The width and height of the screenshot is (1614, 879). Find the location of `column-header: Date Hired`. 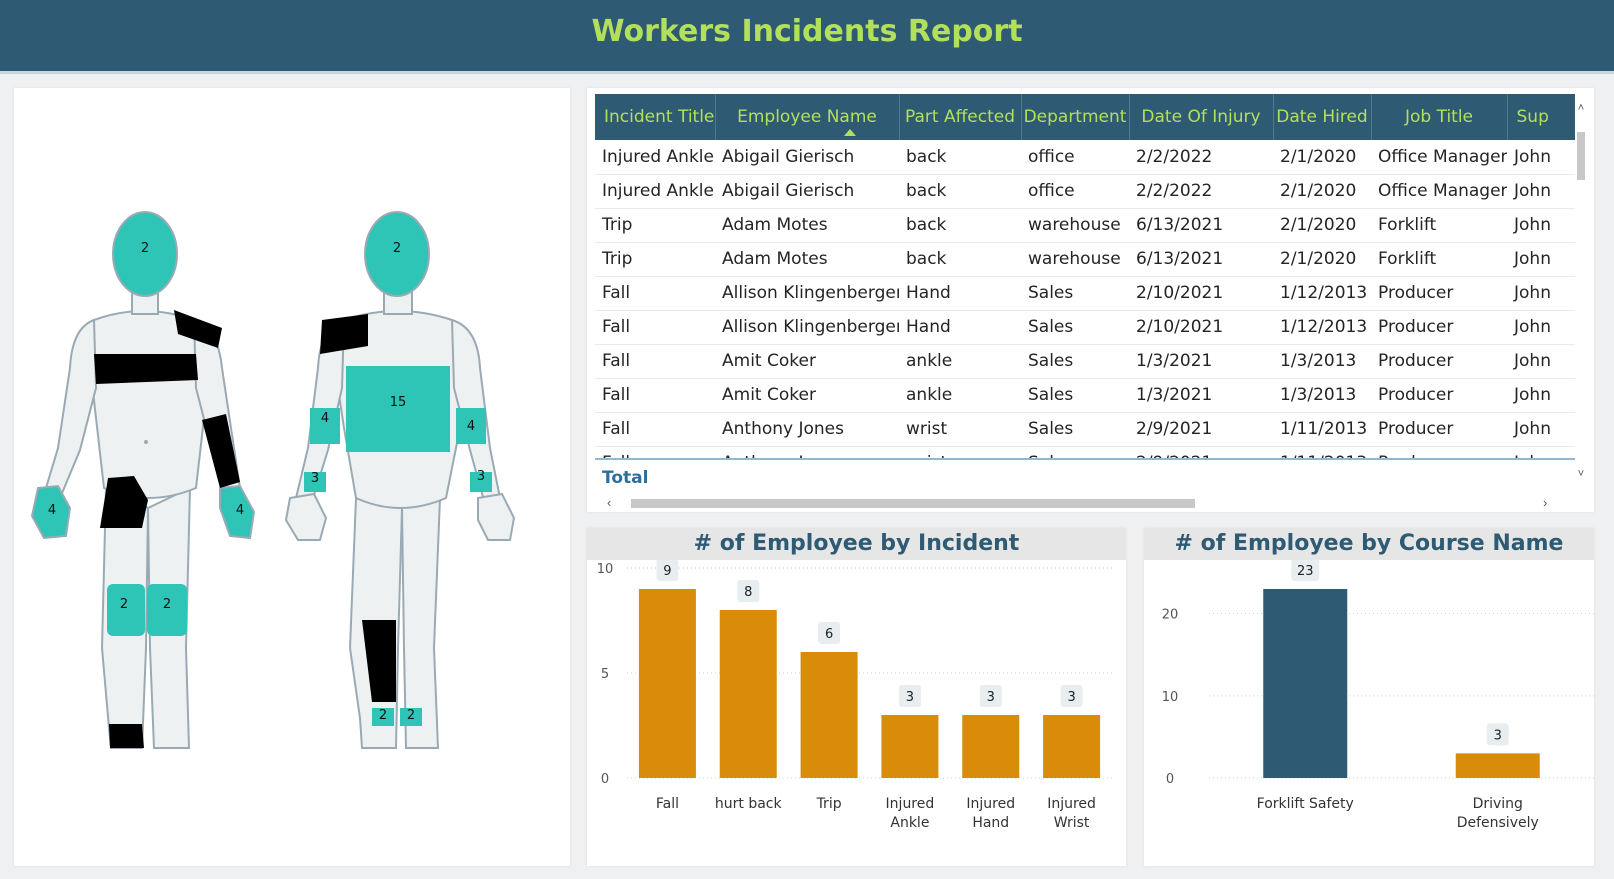

column-header: Date Hired is located at coordinates (1322, 117).